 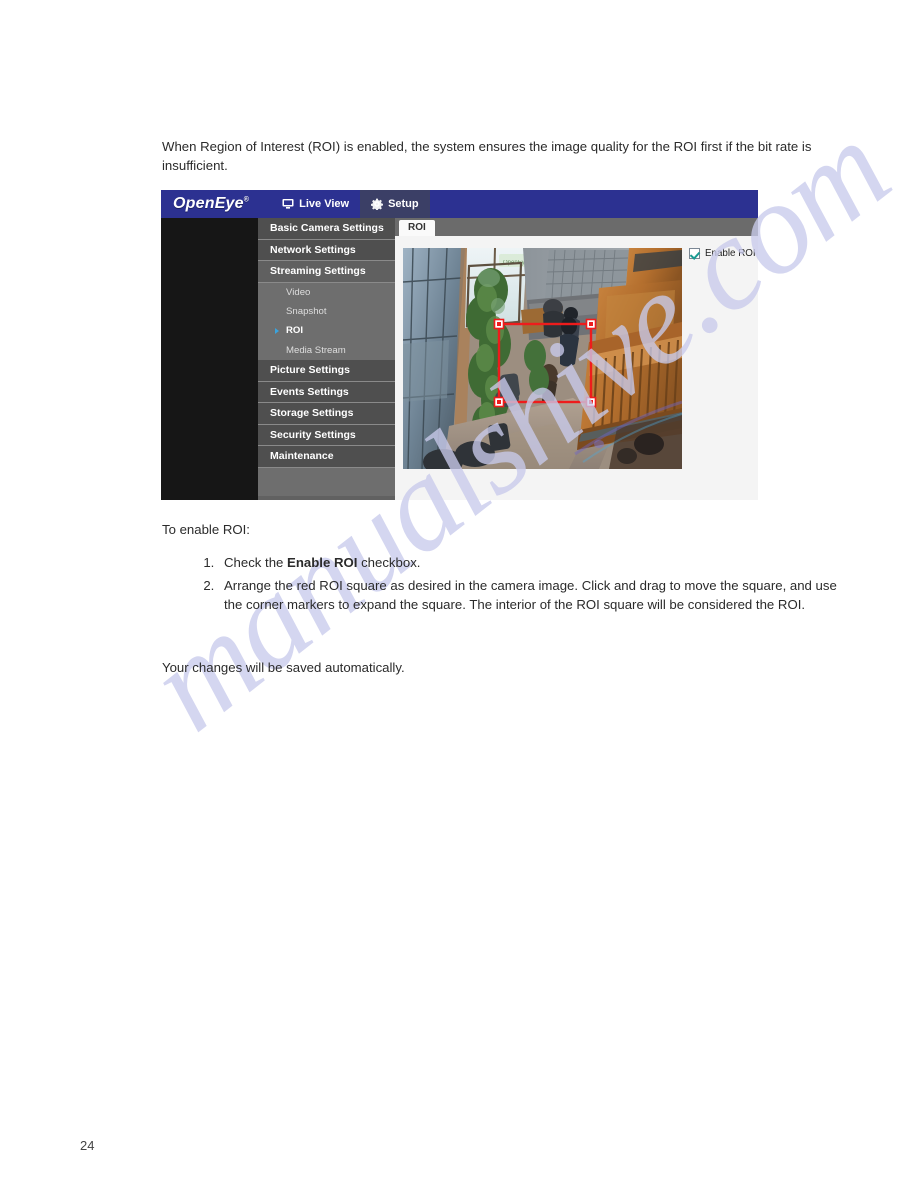 I want to click on tab-roi-label: ROI, so click(x=417, y=227).